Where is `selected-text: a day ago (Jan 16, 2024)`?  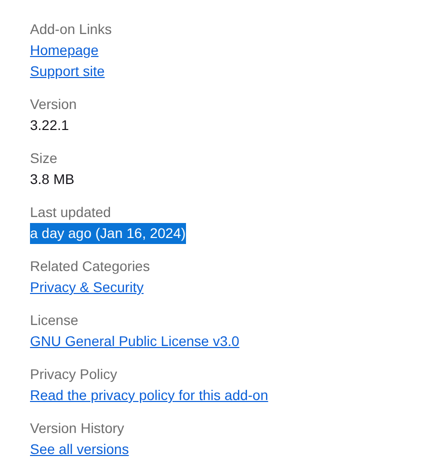 selected-text: a day ago (Jan 16, 2024) is located at coordinates (108, 233).